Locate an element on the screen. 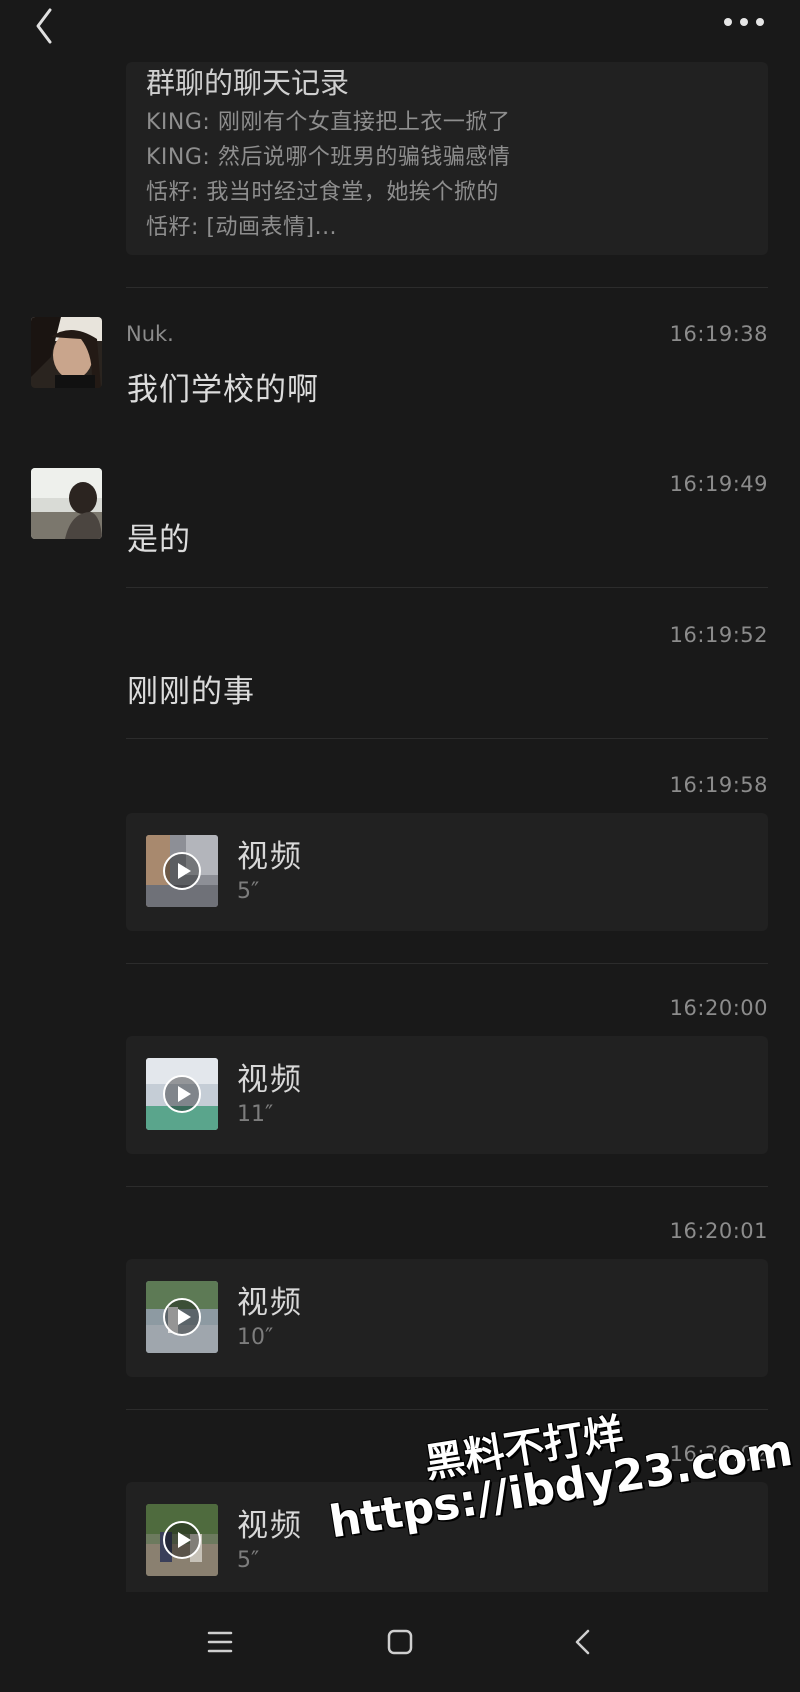 Image resolution: width=800 pixels, height=1692 pixels. system-nav-bar is located at coordinates (400, 1642).